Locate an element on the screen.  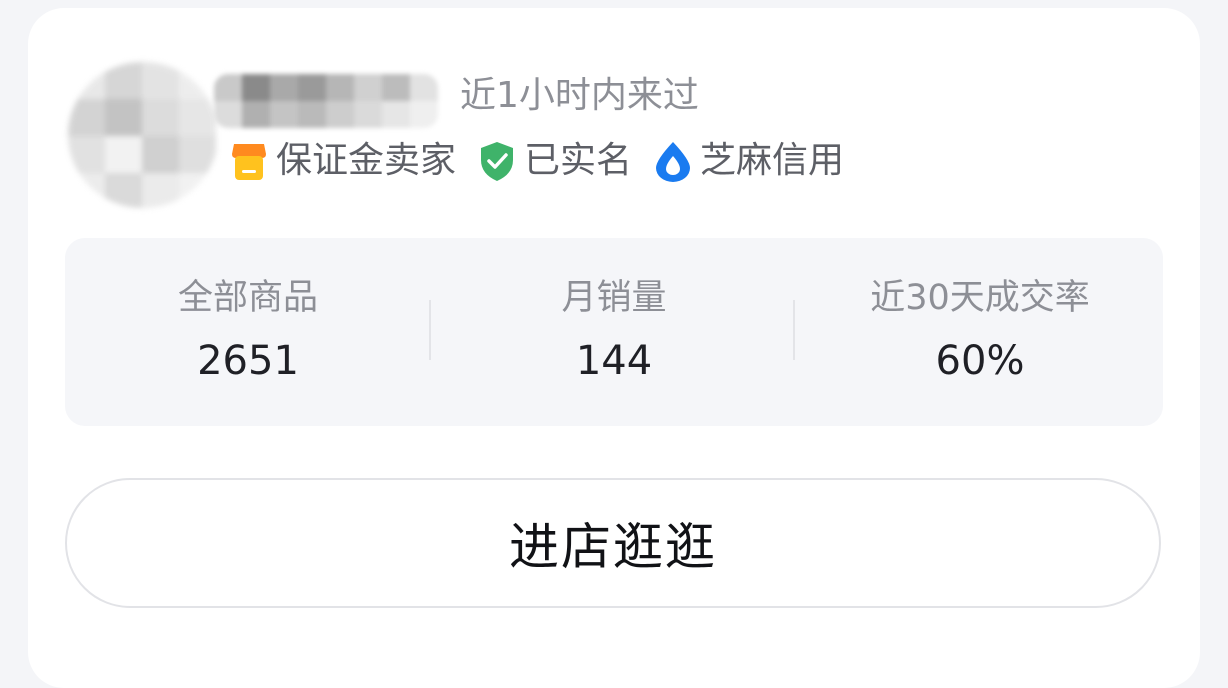
badge-sesame-credit: 芝麻信用 is located at coordinates (749, 161).